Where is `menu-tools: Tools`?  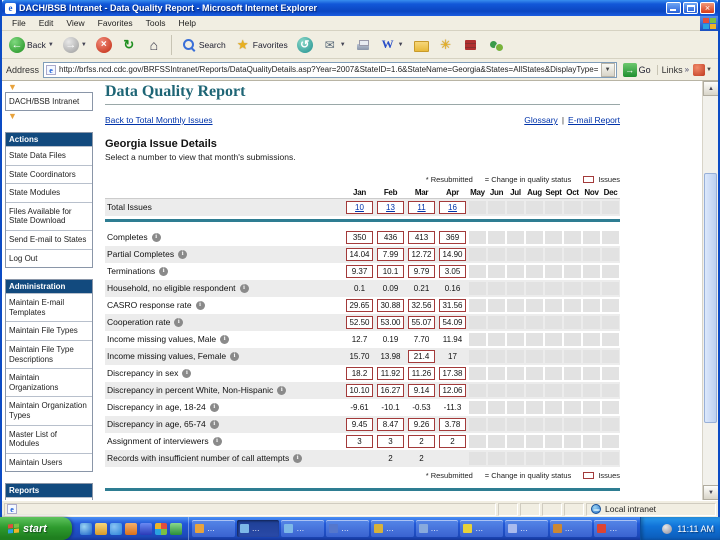 menu-tools: Tools is located at coordinates (156, 23).